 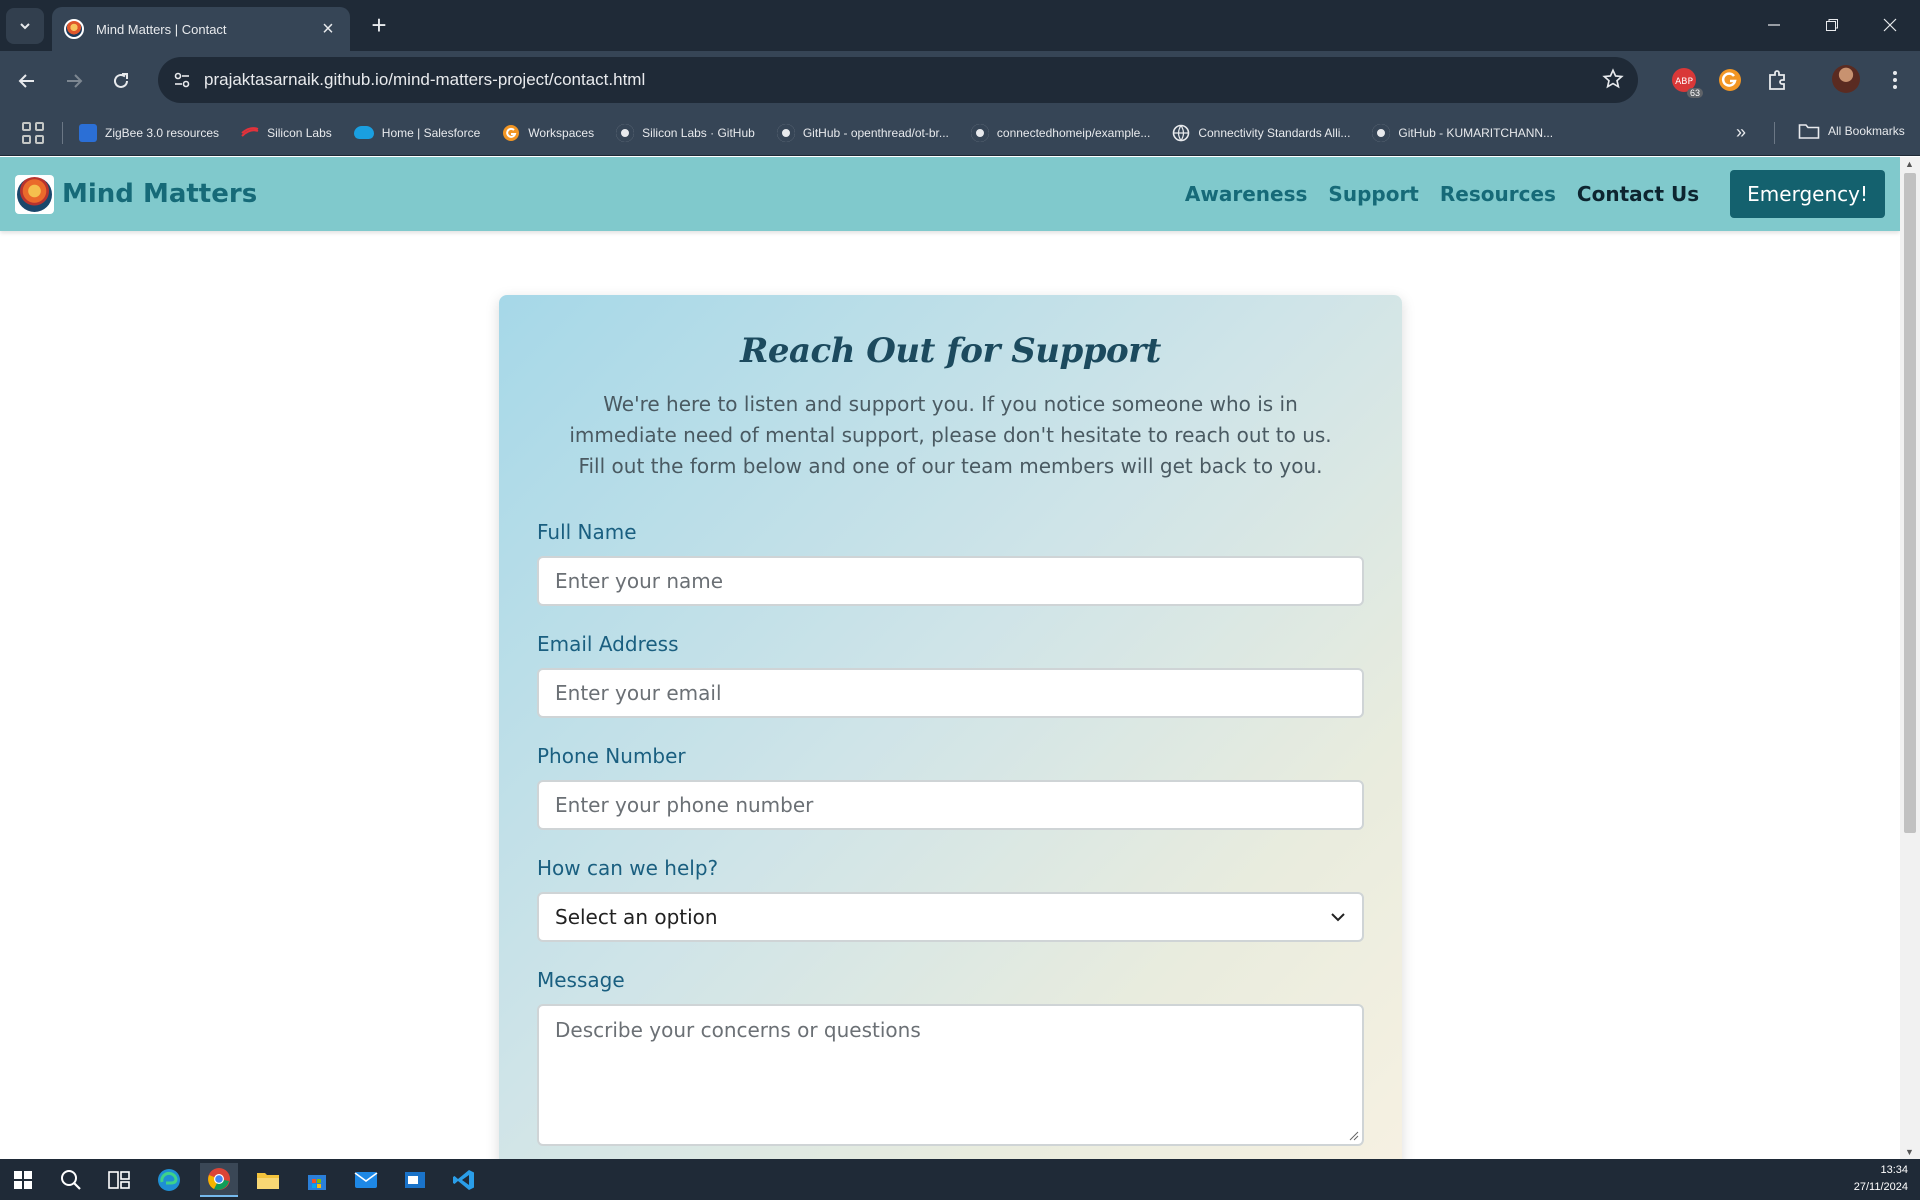 I want to click on task-view-icon, so click(x=119, y=1180).